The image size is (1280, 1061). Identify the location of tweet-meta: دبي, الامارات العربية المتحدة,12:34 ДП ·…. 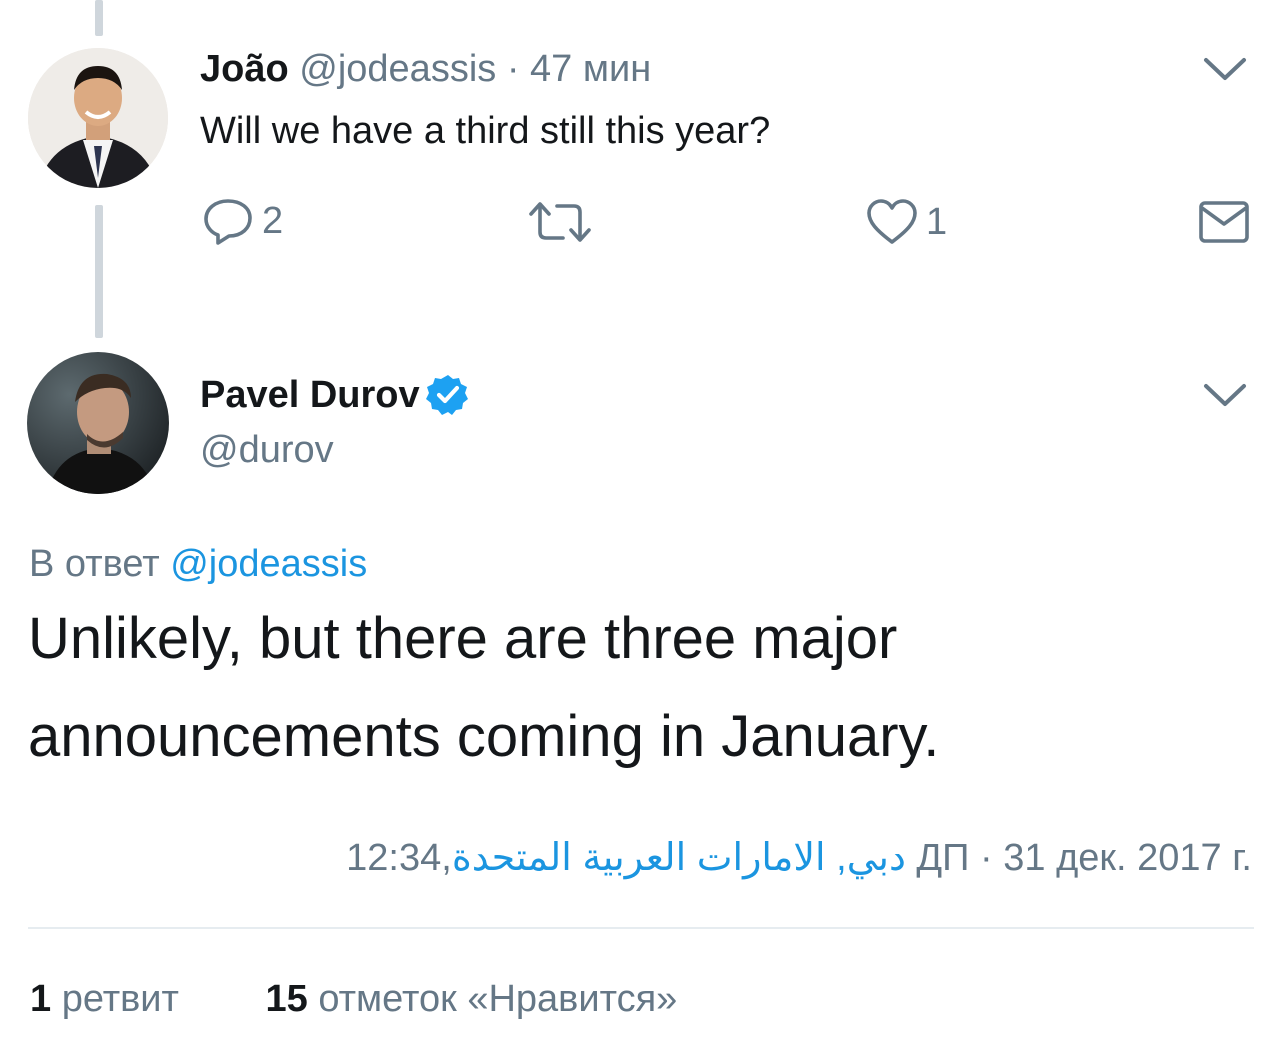
(799, 858).